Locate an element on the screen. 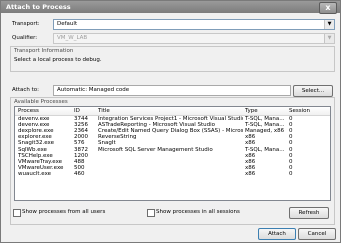 Image resolution: width=341 pixels, height=243 pixels. cell-id: 576 is located at coordinates (79, 143).